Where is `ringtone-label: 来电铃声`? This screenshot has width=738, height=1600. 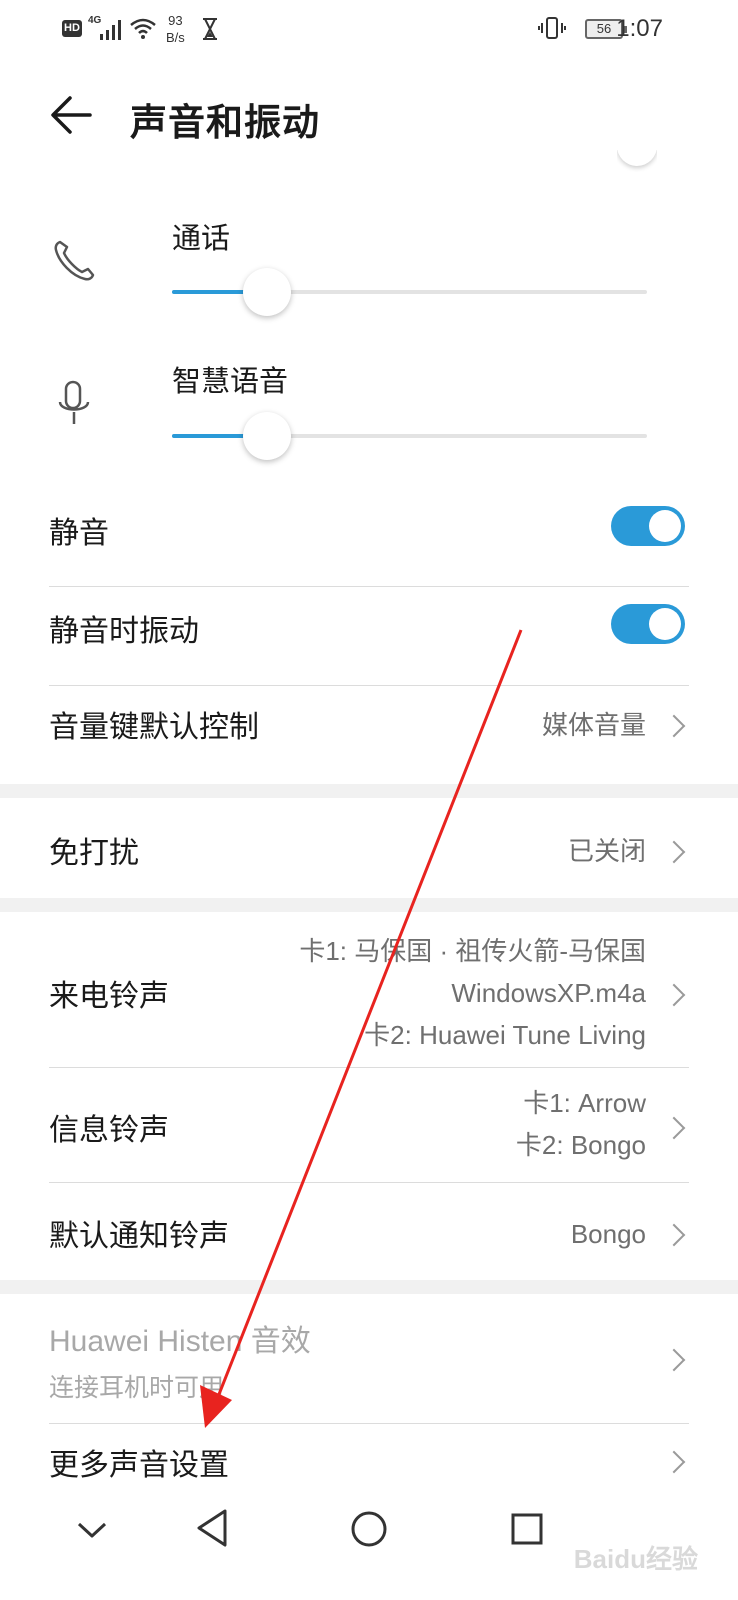 ringtone-label: 来电铃声 is located at coordinates (109, 996).